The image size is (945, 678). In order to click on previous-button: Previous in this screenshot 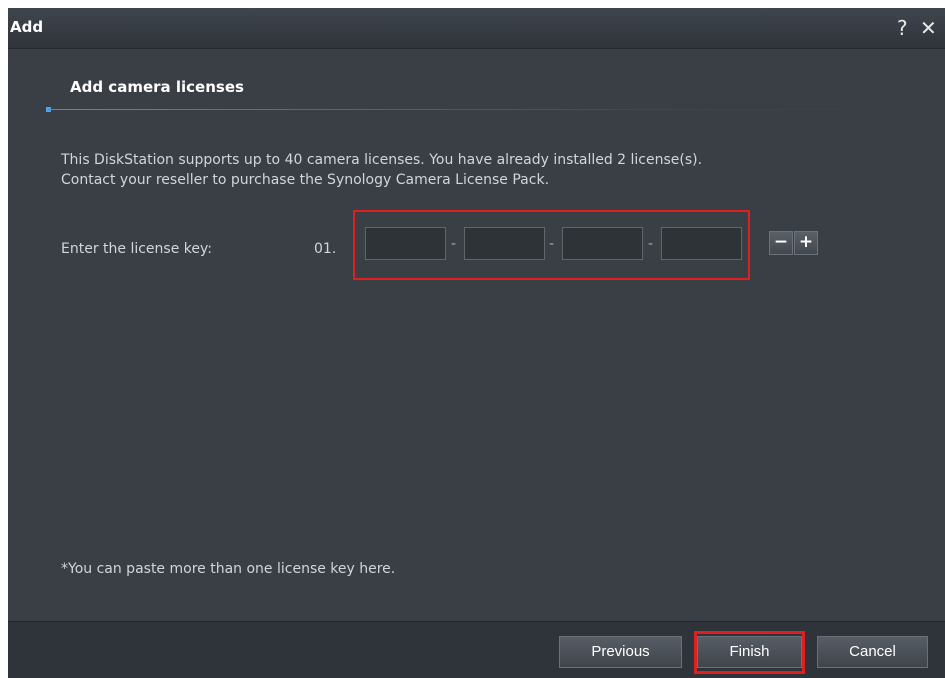, I will do `click(620, 652)`.